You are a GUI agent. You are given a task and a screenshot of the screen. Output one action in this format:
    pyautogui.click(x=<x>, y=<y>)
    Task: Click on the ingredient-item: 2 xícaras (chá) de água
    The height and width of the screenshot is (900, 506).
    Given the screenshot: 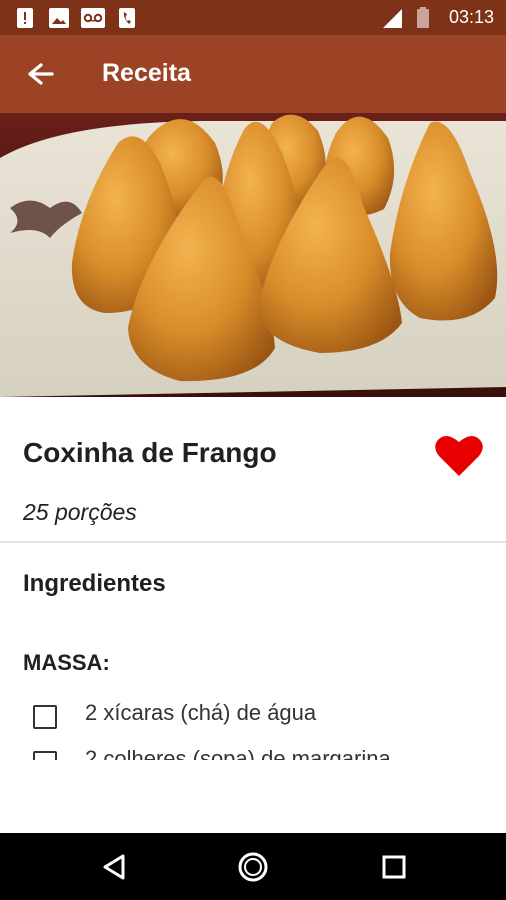 What is the action you would take?
    pyautogui.click(x=253, y=714)
    